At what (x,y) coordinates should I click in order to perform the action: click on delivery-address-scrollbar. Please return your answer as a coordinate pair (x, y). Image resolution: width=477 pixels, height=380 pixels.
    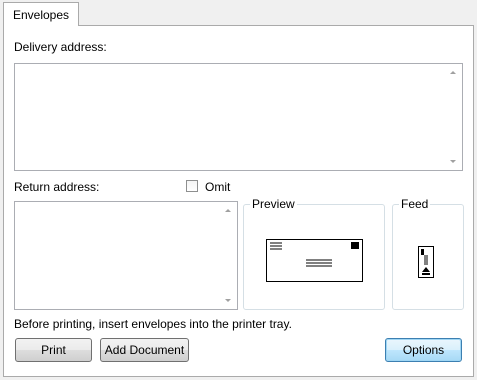
    Looking at the image, I should click on (453, 117).